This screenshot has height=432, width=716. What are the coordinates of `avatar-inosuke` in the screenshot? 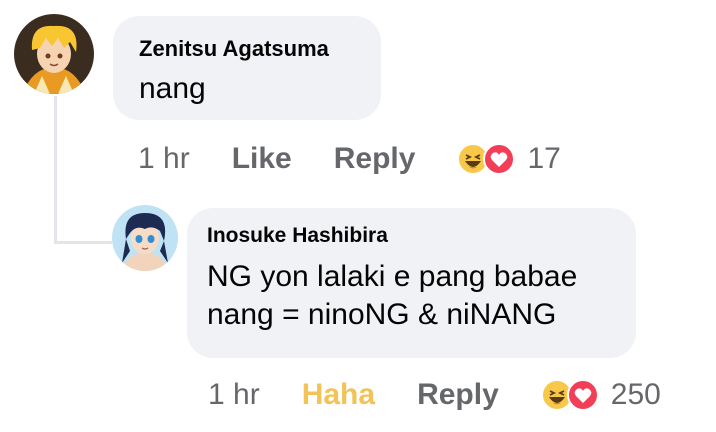 It's located at (145, 238).